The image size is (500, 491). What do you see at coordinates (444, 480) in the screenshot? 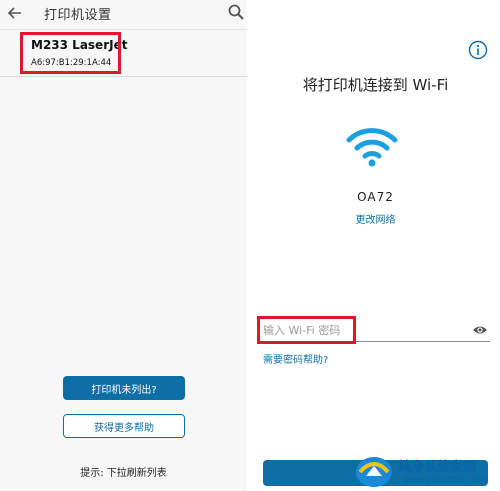
I see `watermark-url: www.yidaimei.com` at bounding box center [444, 480].